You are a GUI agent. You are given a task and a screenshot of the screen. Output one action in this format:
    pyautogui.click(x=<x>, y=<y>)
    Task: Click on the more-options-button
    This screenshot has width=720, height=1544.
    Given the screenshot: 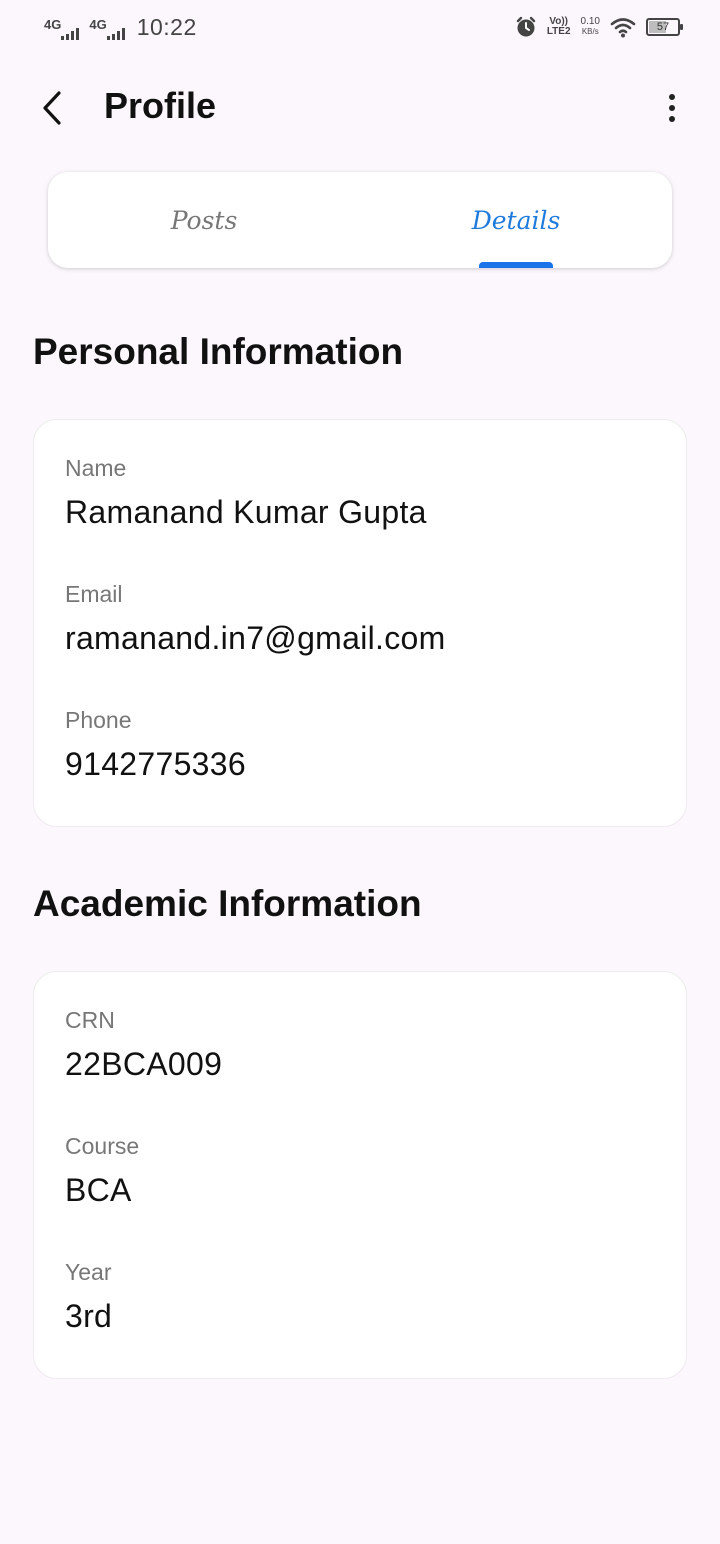 What is the action you would take?
    pyautogui.click(x=672, y=108)
    